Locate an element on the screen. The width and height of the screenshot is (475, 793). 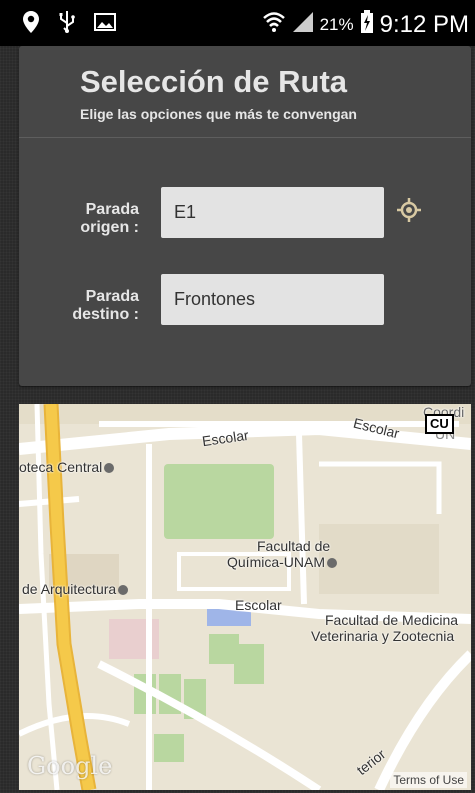
image-icon is located at coordinates (105, 24).